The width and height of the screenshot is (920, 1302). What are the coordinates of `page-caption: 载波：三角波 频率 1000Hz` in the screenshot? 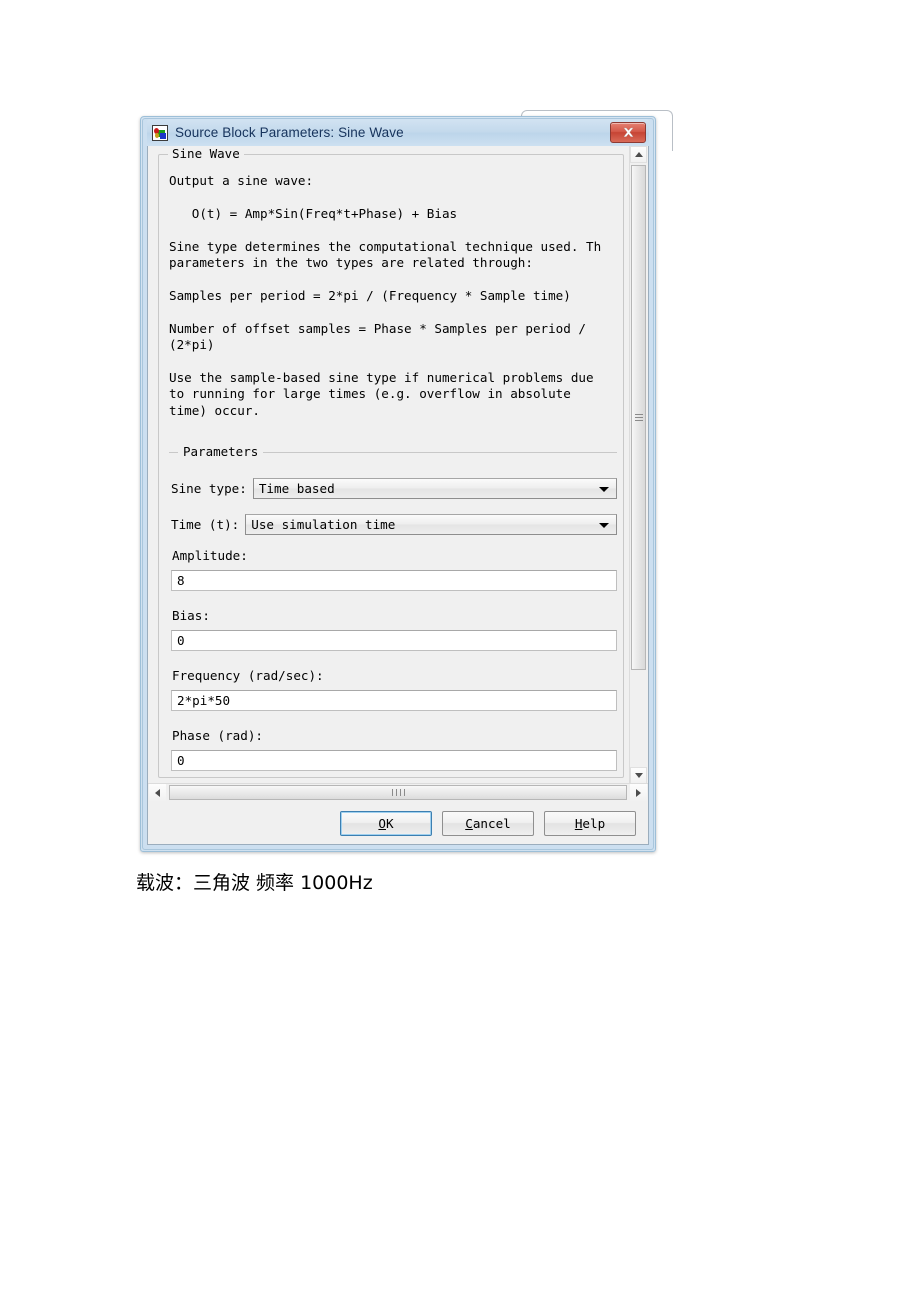 It's located at (254, 883).